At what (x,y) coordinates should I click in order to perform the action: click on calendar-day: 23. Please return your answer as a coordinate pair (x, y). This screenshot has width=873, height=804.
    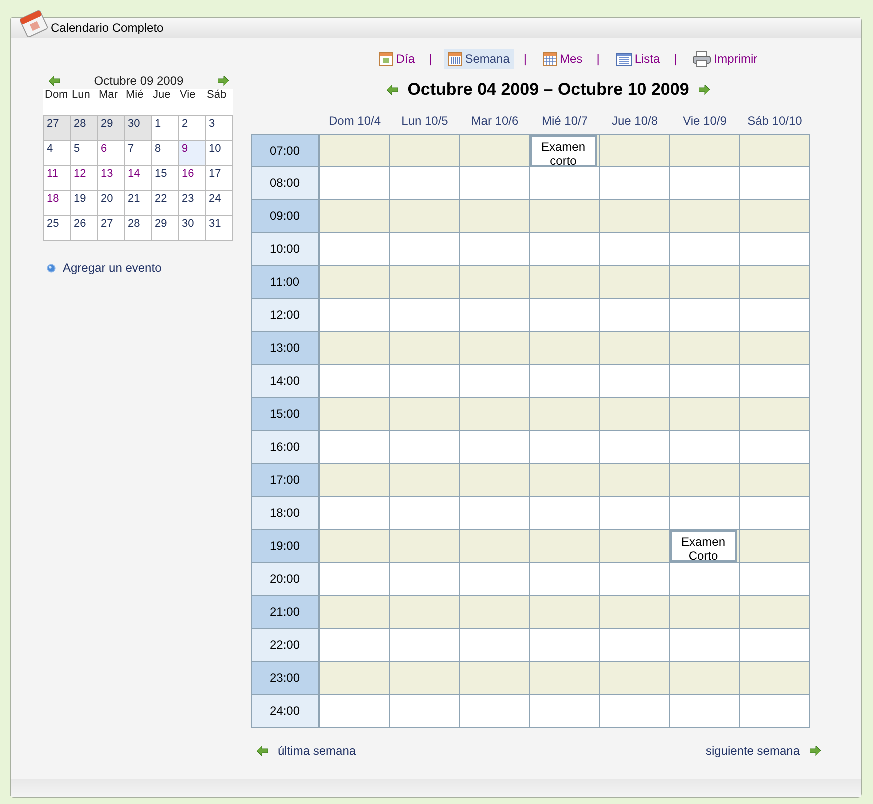
    Looking at the image, I should click on (192, 203).